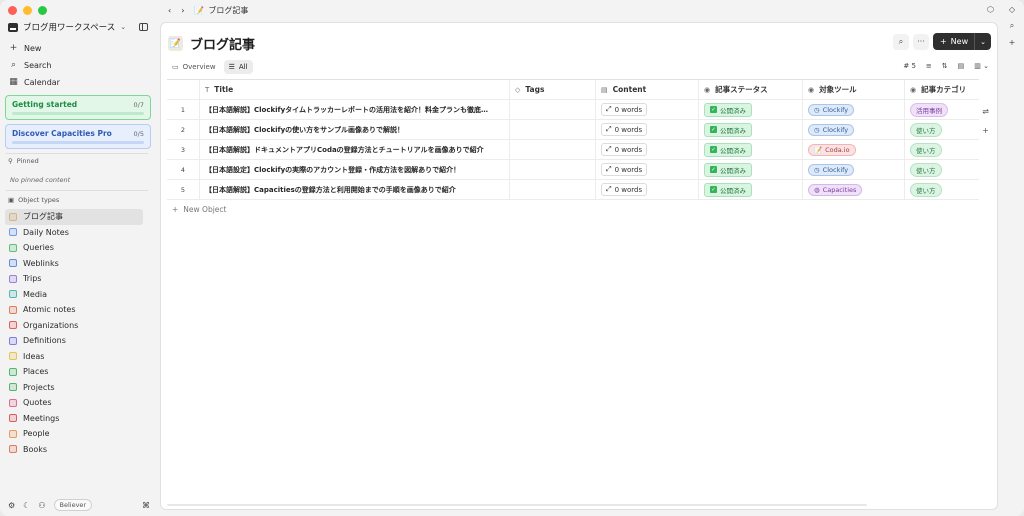 The image size is (1024, 516). Describe the element at coordinates (835, 189) in the screenshot. I see `tool-badge: ◍ Capacities` at that location.